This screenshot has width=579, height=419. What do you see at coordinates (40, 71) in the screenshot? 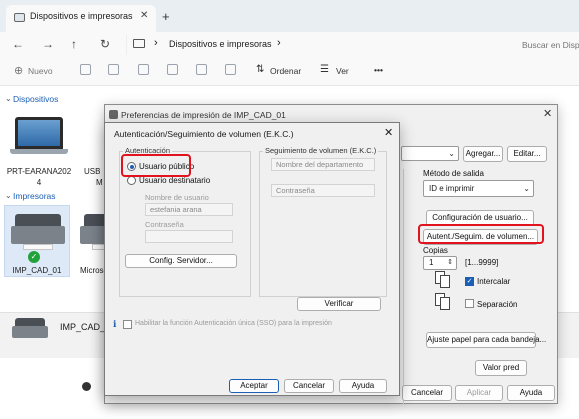
I see `new-button: Nuevo` at bounding box center [40, 71].